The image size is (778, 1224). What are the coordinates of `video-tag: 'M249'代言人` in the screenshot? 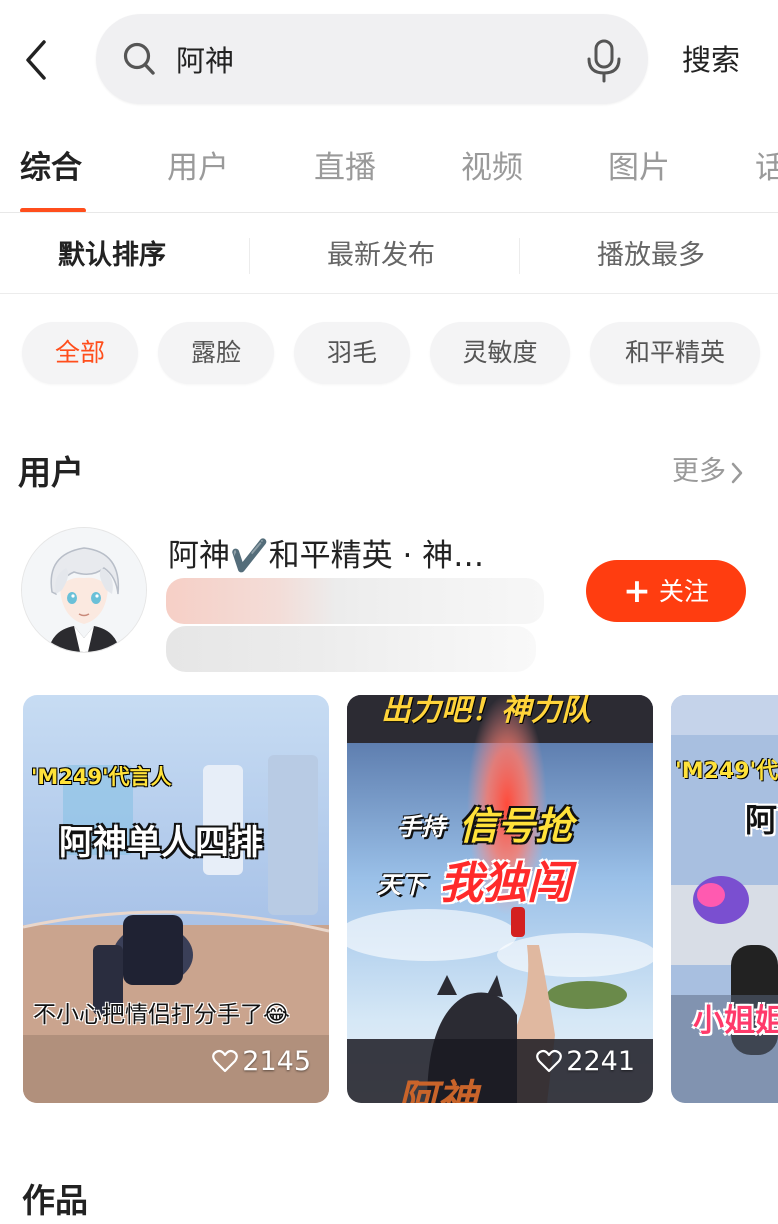 It's located at (101, 777).